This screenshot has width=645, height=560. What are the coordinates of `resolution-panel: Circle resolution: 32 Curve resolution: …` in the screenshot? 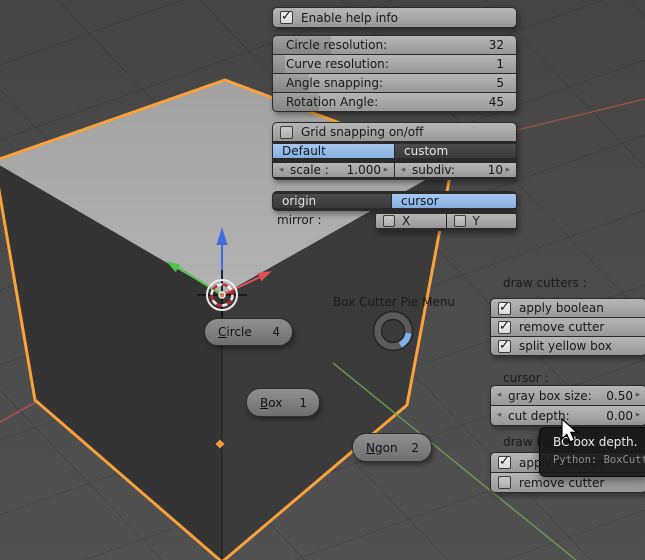 It's located at (394, 73).